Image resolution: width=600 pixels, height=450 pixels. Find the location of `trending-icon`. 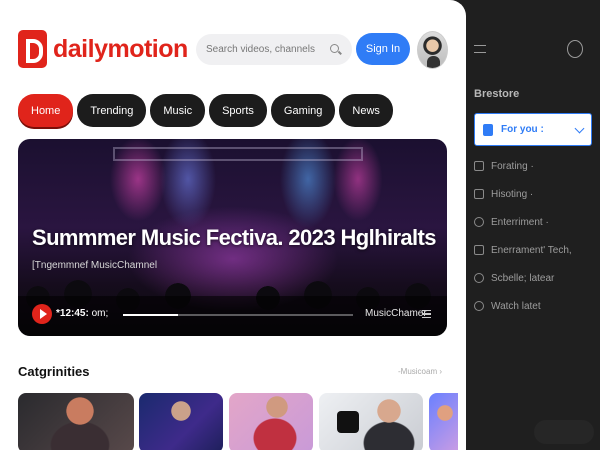

trending-icon is located at coordinates (479, 166).